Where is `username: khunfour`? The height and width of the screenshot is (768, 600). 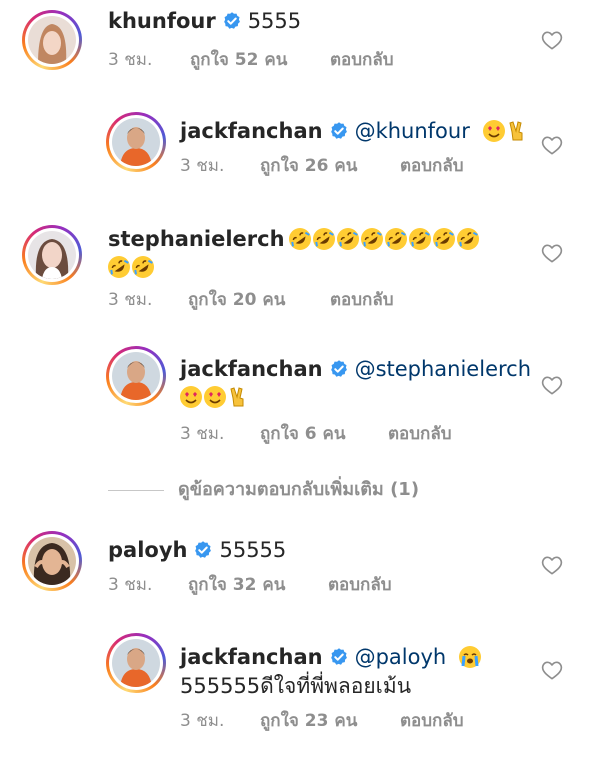
username: khunfour is located at coordinates (162, 21).